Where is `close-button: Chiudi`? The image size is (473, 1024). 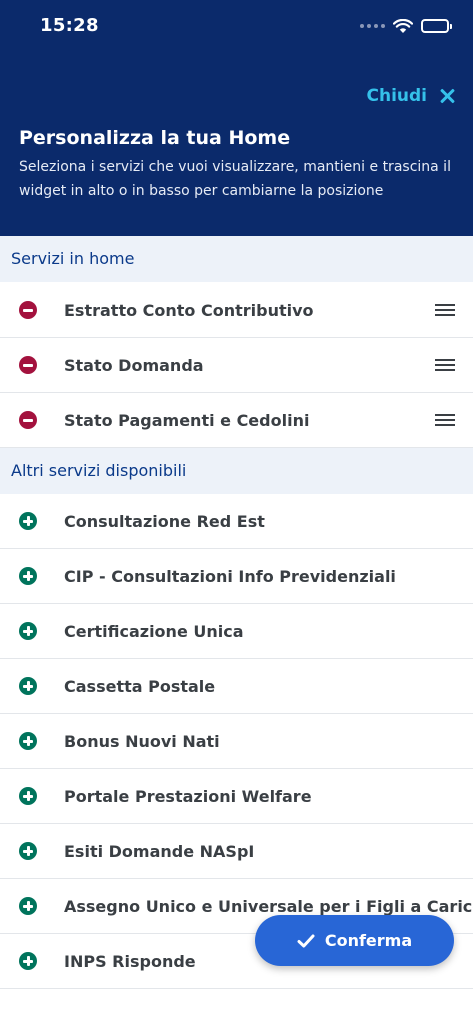 close-button: Chiudi is located at coordinates (410, 96).